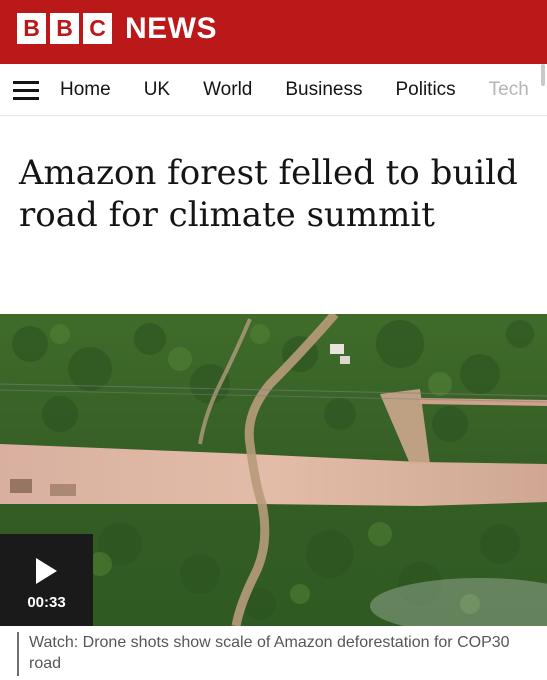  What do you see at coordinates (97, 28) in the screenshot?
I see `logo-letter-c: C` at bounding box center [97, 28].